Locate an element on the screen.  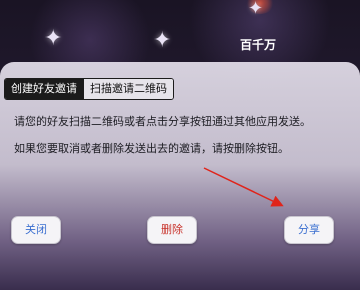
background-label: 百千万 is located at coordinates (258, 45).